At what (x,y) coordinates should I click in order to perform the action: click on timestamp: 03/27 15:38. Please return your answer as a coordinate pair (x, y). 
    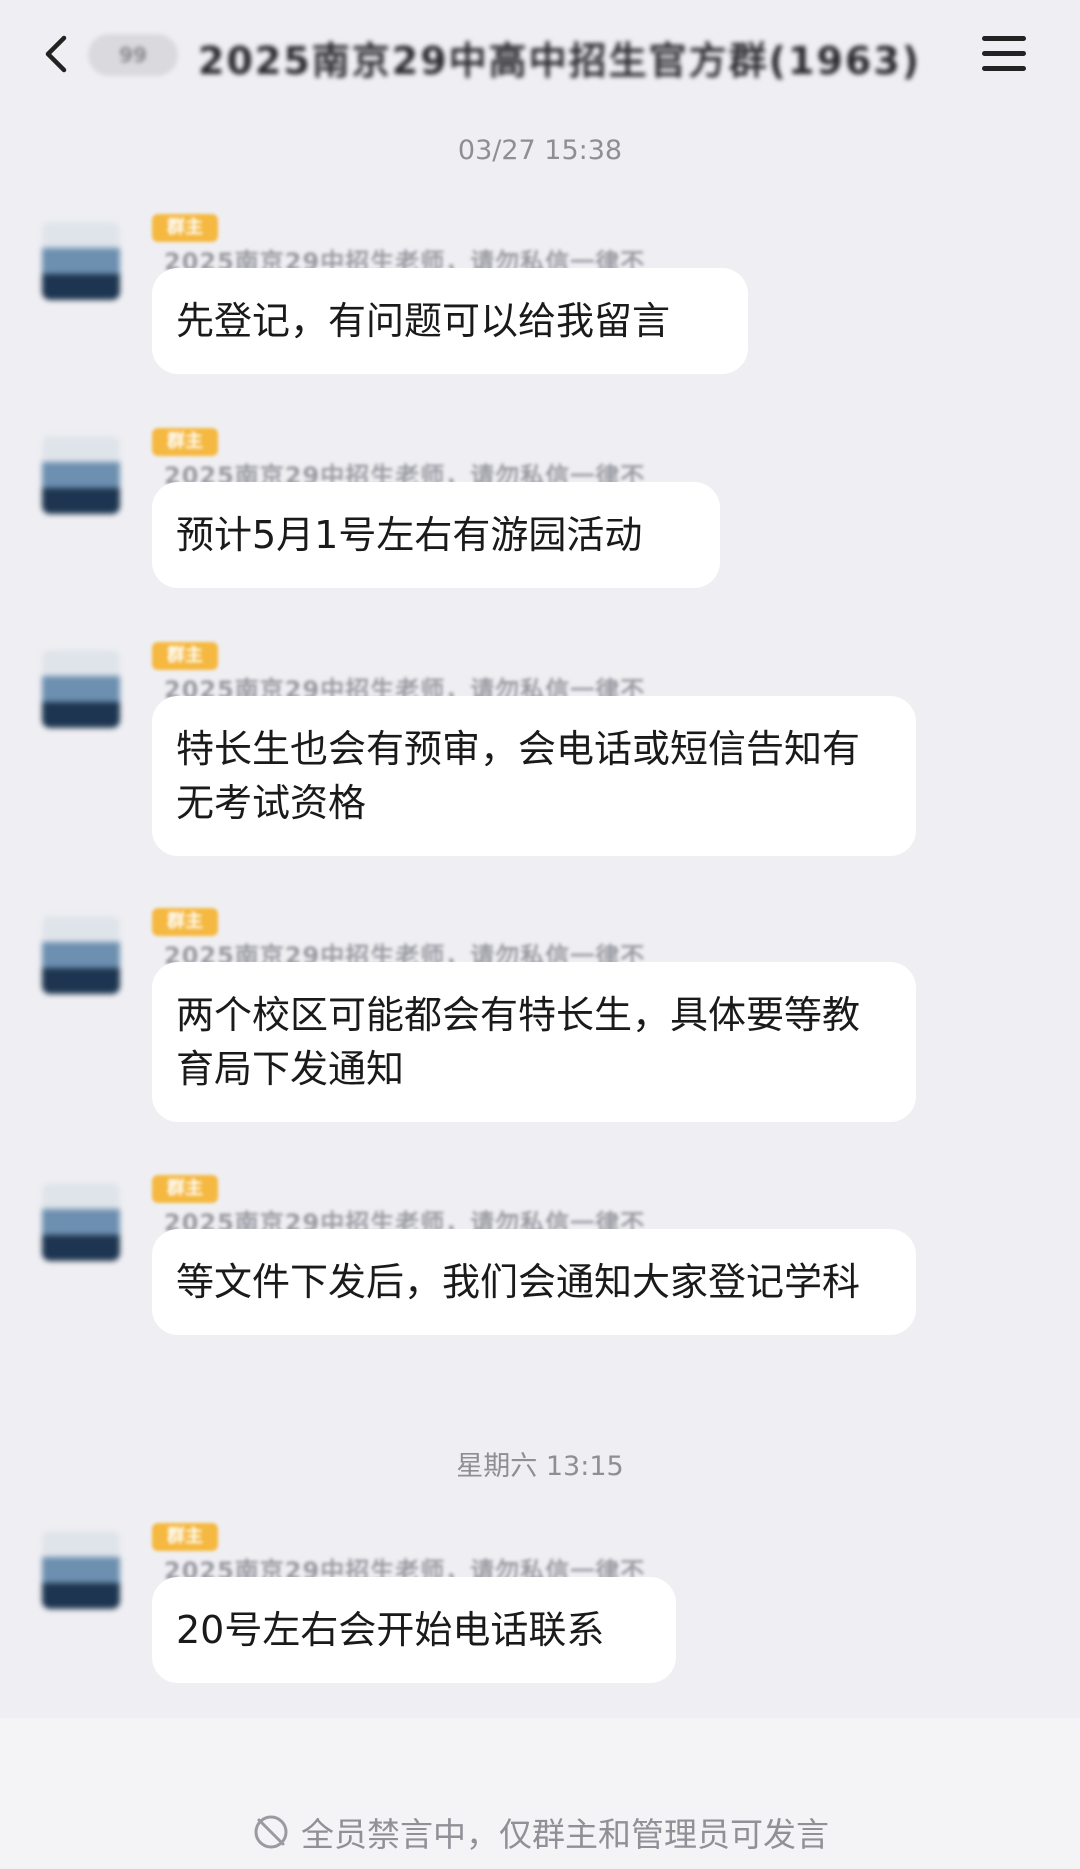
    Looking at the image, I should click on (540, 150).